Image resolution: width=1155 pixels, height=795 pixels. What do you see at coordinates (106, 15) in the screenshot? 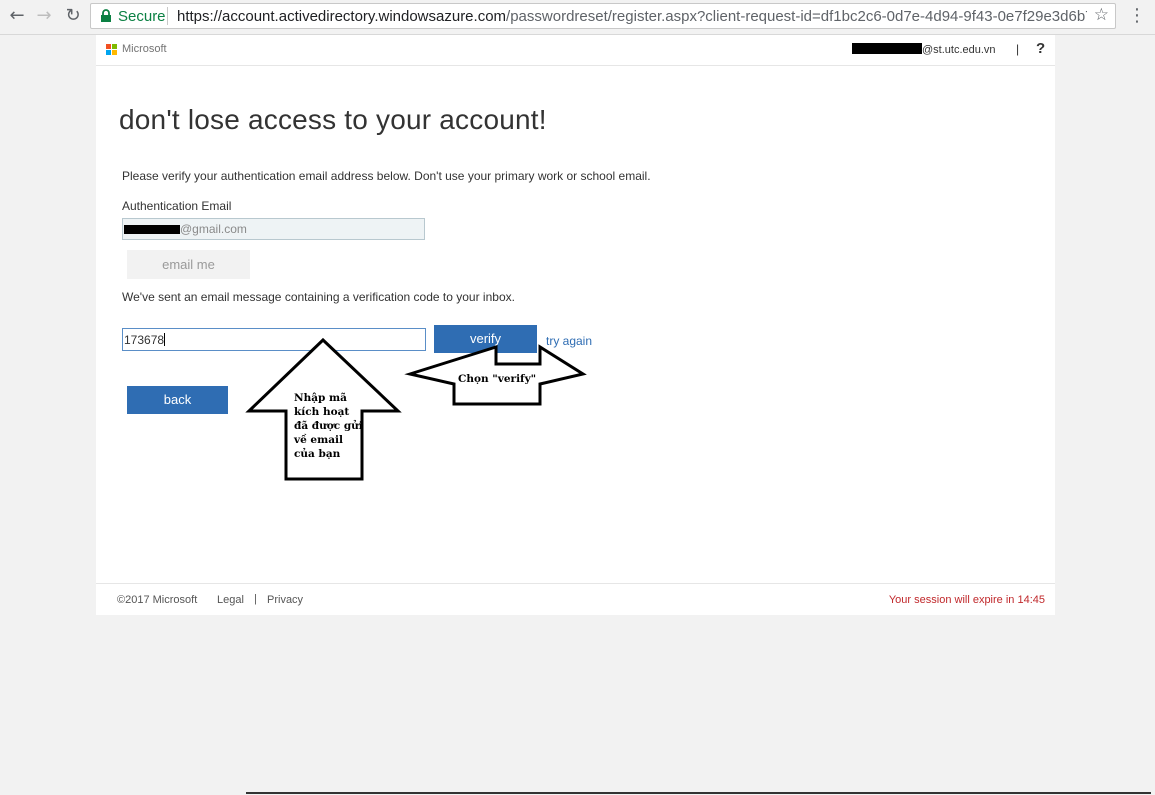
I see `lock-icon` at bounding box center [106, 15].